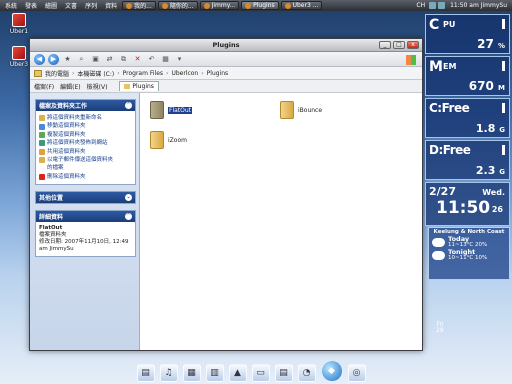 This screenshot has height=384, width=512. What do you see at coordinates (85, 168) in the screenshot?
I see `task-link: 的檔案` at bounding box center [85, 168].